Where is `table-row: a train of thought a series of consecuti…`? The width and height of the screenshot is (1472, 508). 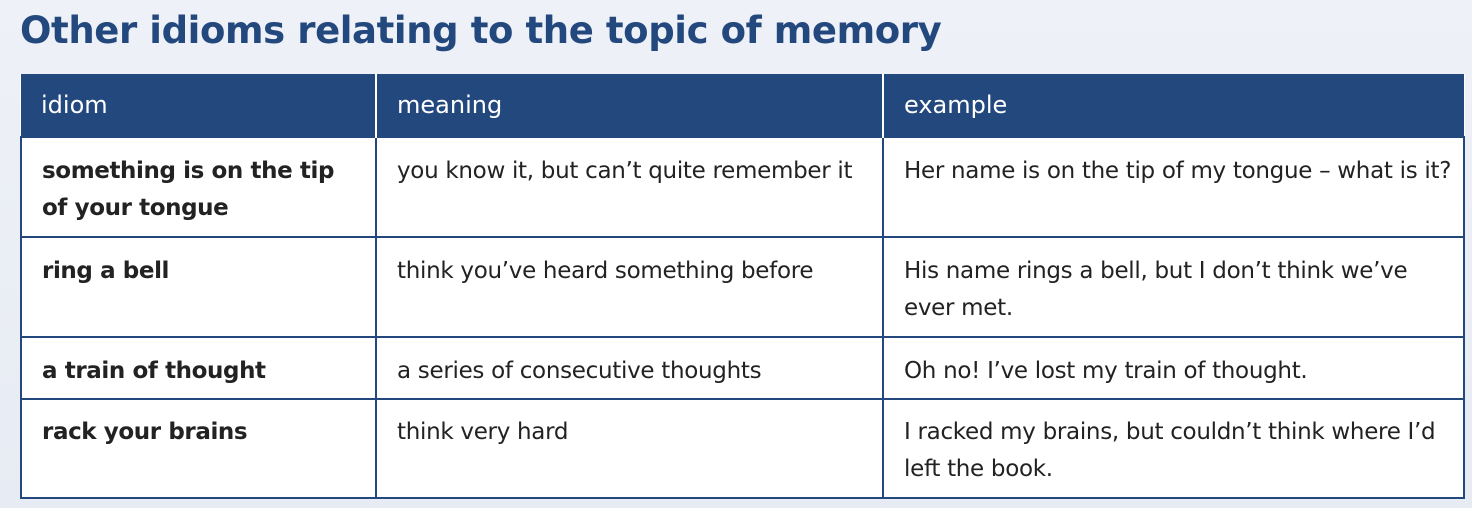 table-row: a train of thought a series of consecuti… is located at coordinates (742, 368).